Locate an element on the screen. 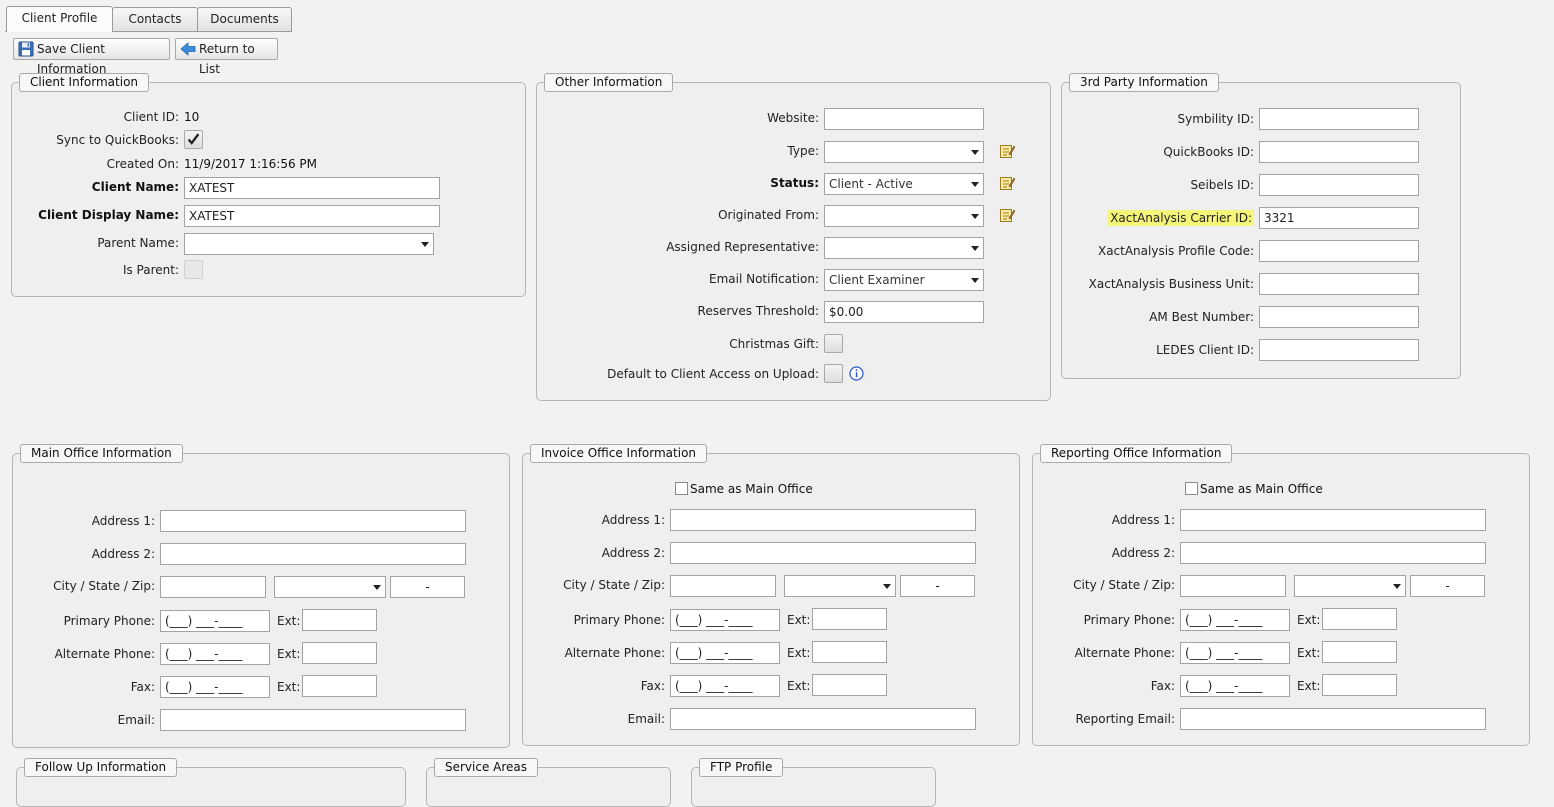 The width and height of the screenshot is (1554, 807). invoice-primary-ext-input is located at coordinates (849, 619).